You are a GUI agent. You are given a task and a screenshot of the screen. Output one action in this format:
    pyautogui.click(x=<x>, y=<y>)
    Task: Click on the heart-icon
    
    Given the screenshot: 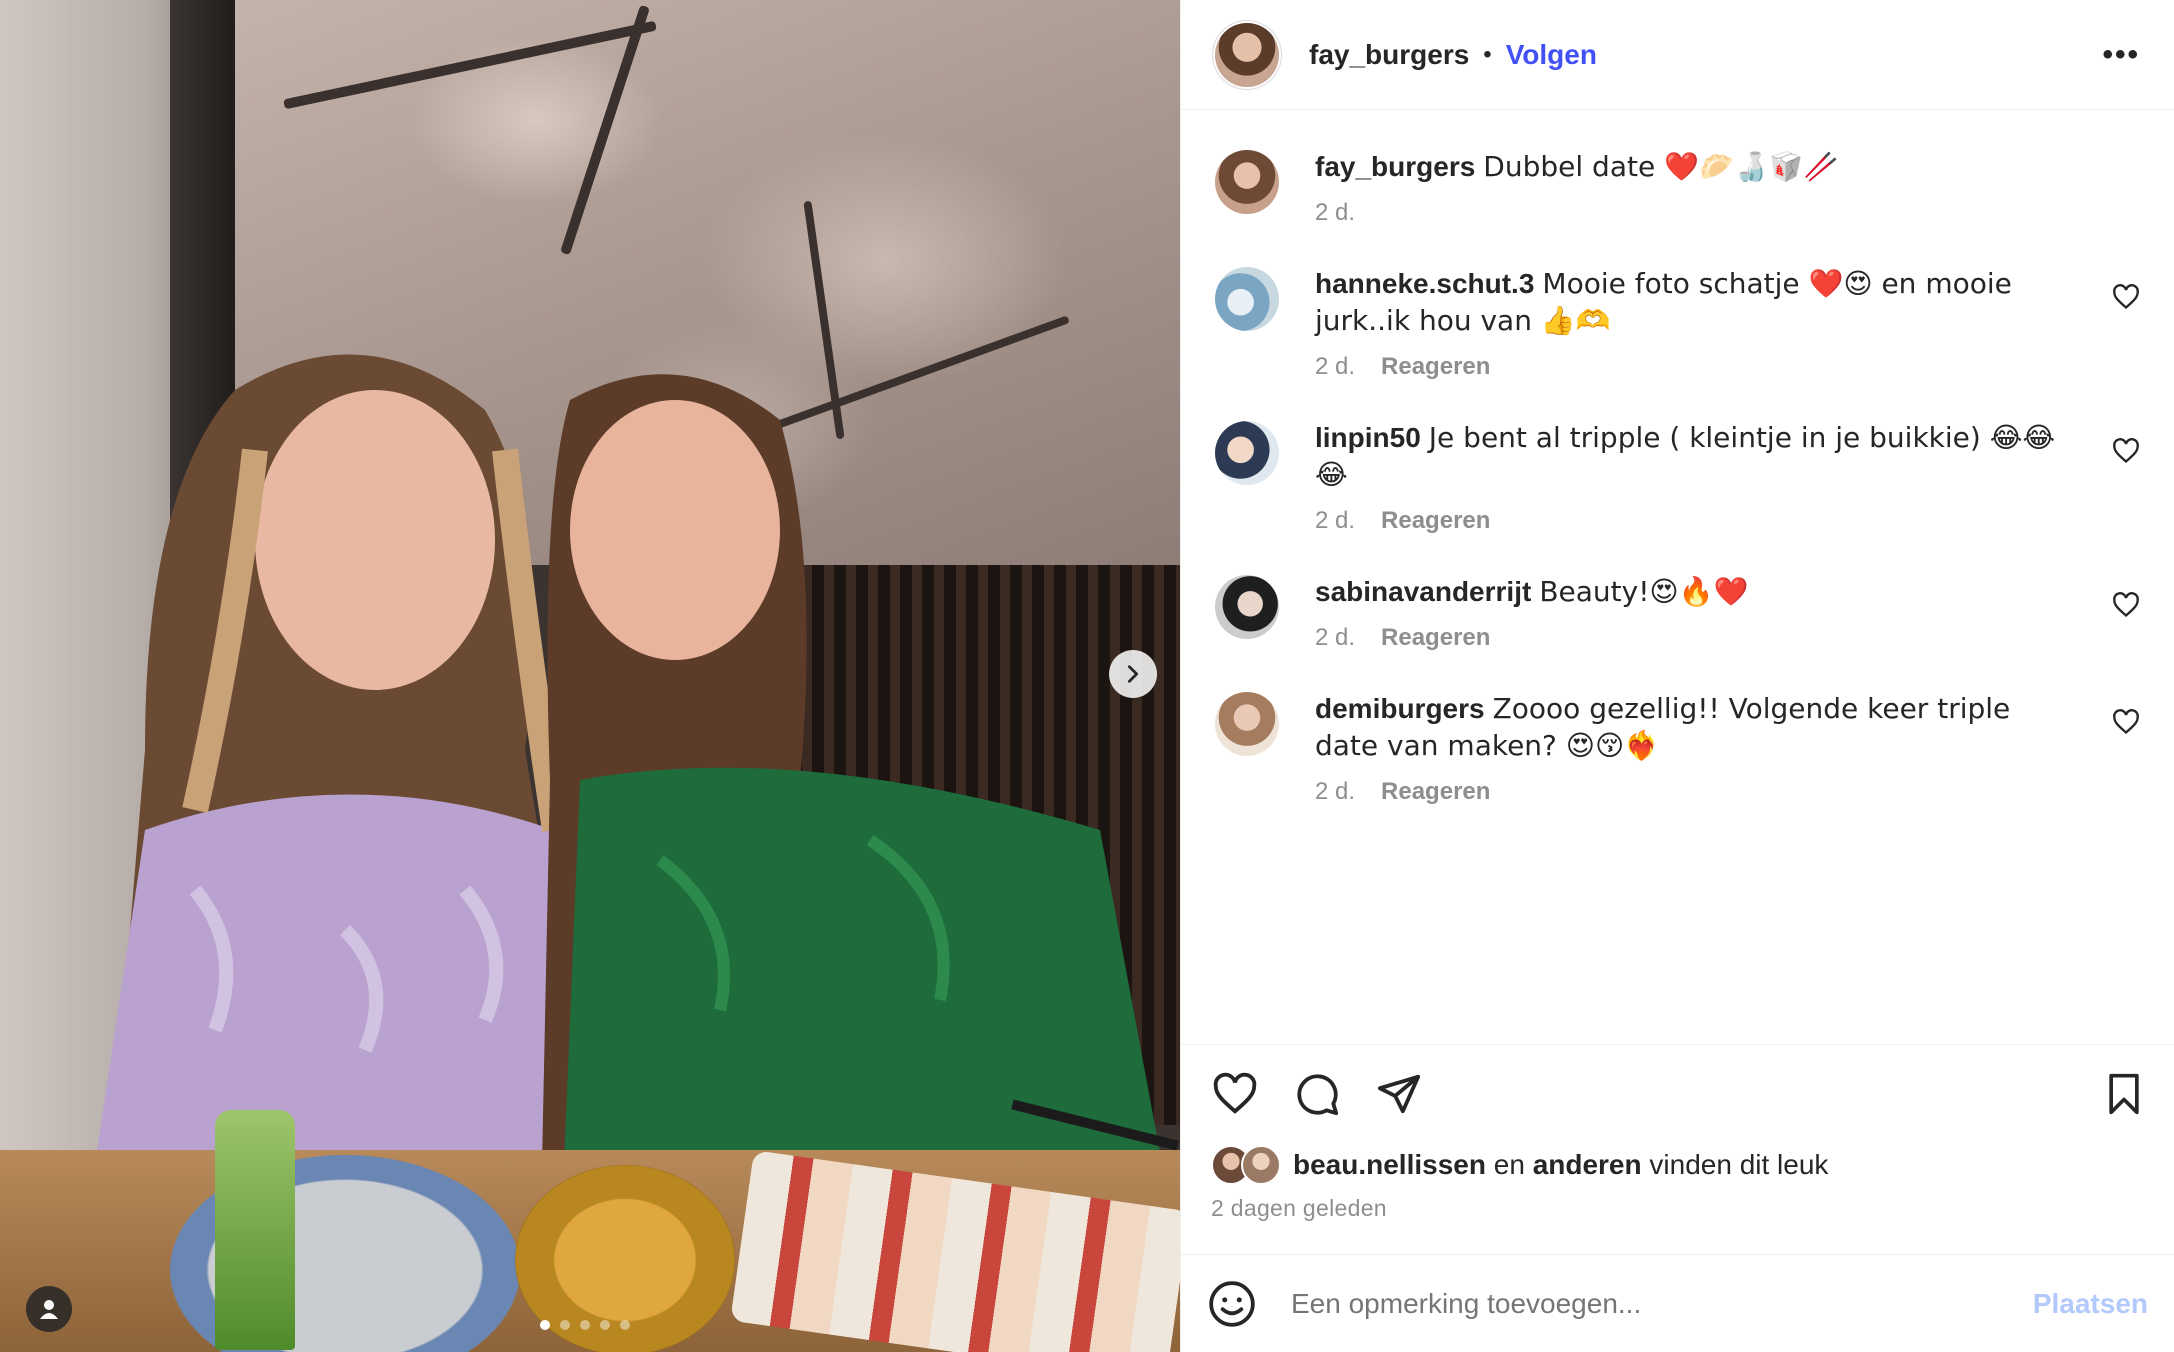 What is the action you would take?
    pyautogui.click(x=1235, y=1093)
    